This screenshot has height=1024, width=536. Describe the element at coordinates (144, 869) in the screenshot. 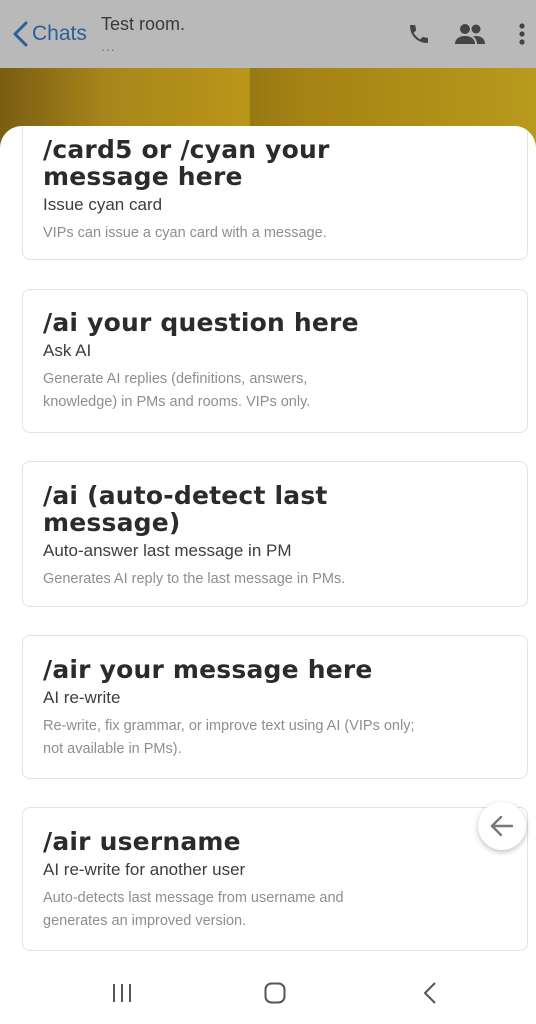

I see `command-title: AI re-write for another user` at that location.